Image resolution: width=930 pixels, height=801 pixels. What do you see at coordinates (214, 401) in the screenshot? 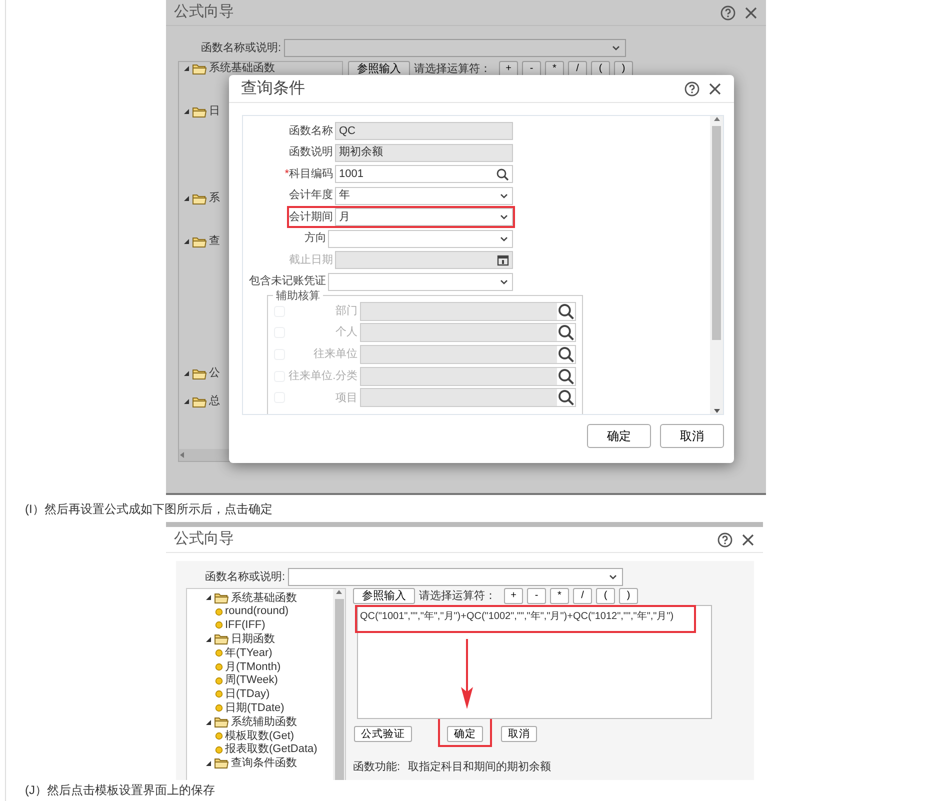
I see `tree-item: 总` at bounding box center [214, 401].